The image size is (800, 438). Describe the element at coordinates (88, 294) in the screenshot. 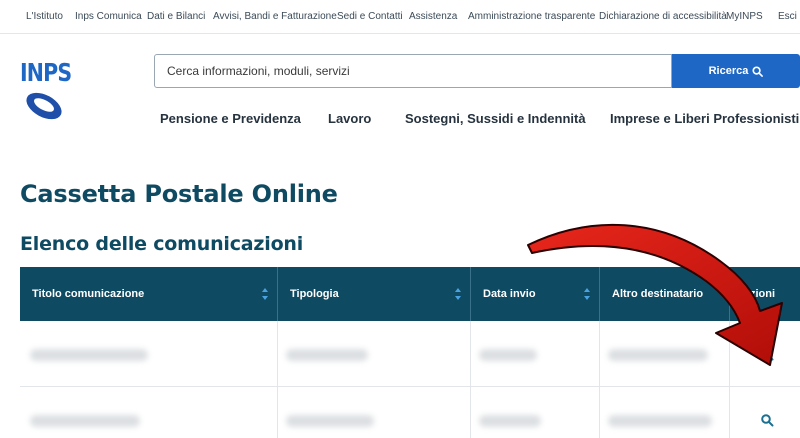

I see `column-header-label: Titolo comunicazione` at that location.